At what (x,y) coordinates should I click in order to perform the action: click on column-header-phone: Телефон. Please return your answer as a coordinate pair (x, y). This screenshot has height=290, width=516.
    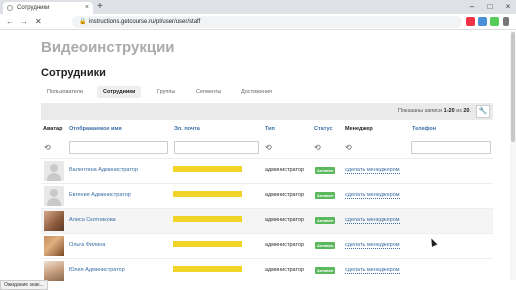
    Looking at the image, I should click on (424, 129).